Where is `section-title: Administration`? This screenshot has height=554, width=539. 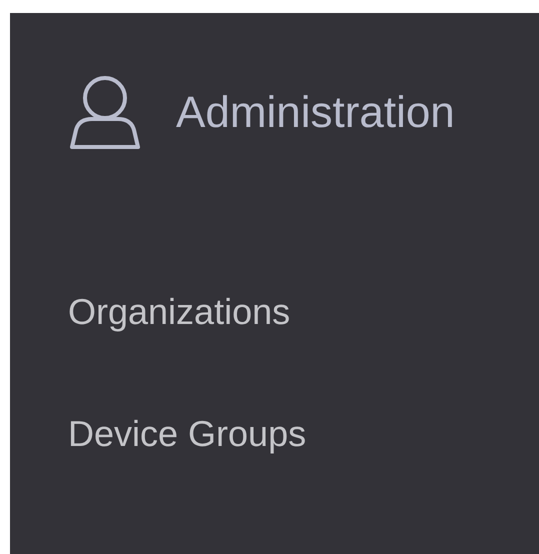
section-title: Administration is located at coordinates (315, 113).